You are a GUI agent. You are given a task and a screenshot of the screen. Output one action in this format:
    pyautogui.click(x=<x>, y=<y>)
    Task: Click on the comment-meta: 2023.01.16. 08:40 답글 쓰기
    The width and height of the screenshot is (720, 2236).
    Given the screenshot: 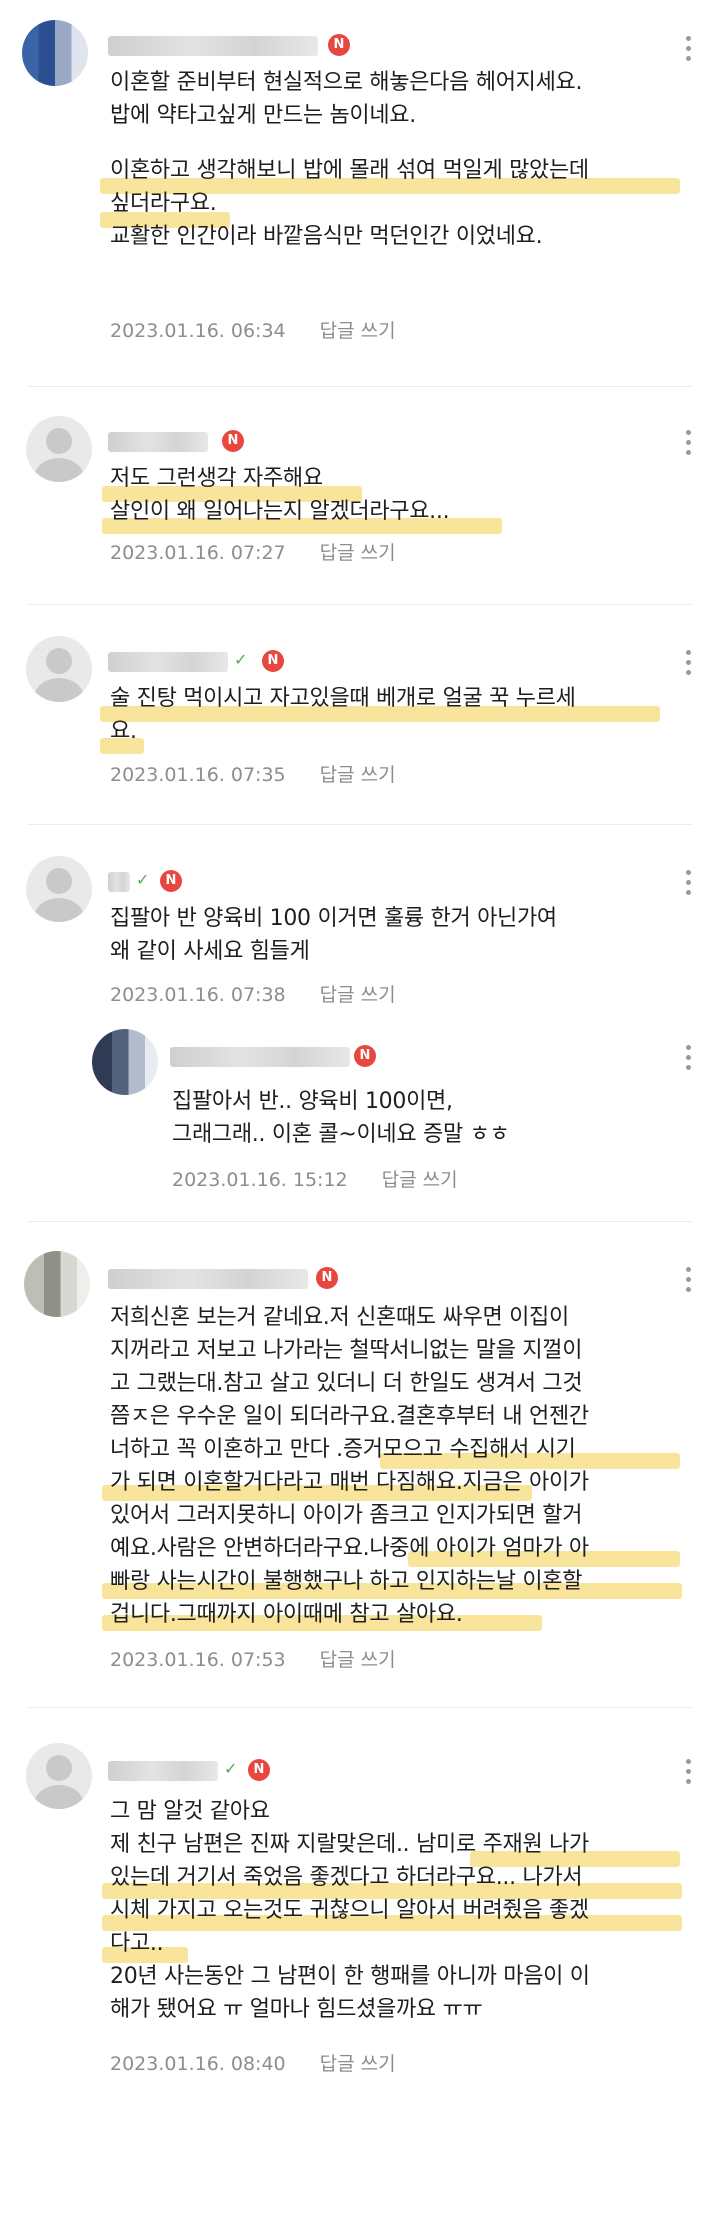 What is the action you would take?
    pyautogui.click(x=253, y=2062)
    